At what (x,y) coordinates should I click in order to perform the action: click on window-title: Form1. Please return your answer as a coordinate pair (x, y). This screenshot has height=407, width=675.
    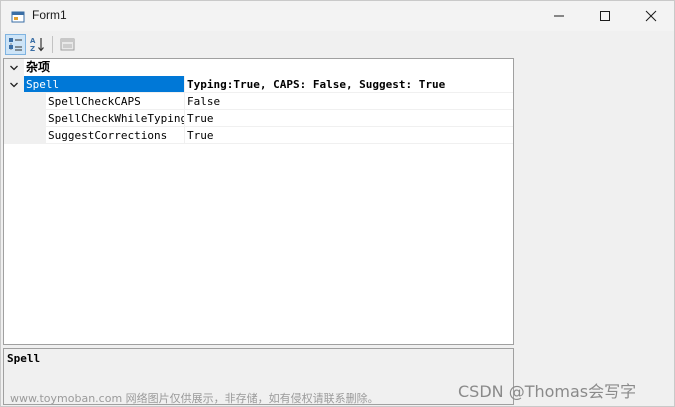
    Looking at the image, I should click on (49, 15).